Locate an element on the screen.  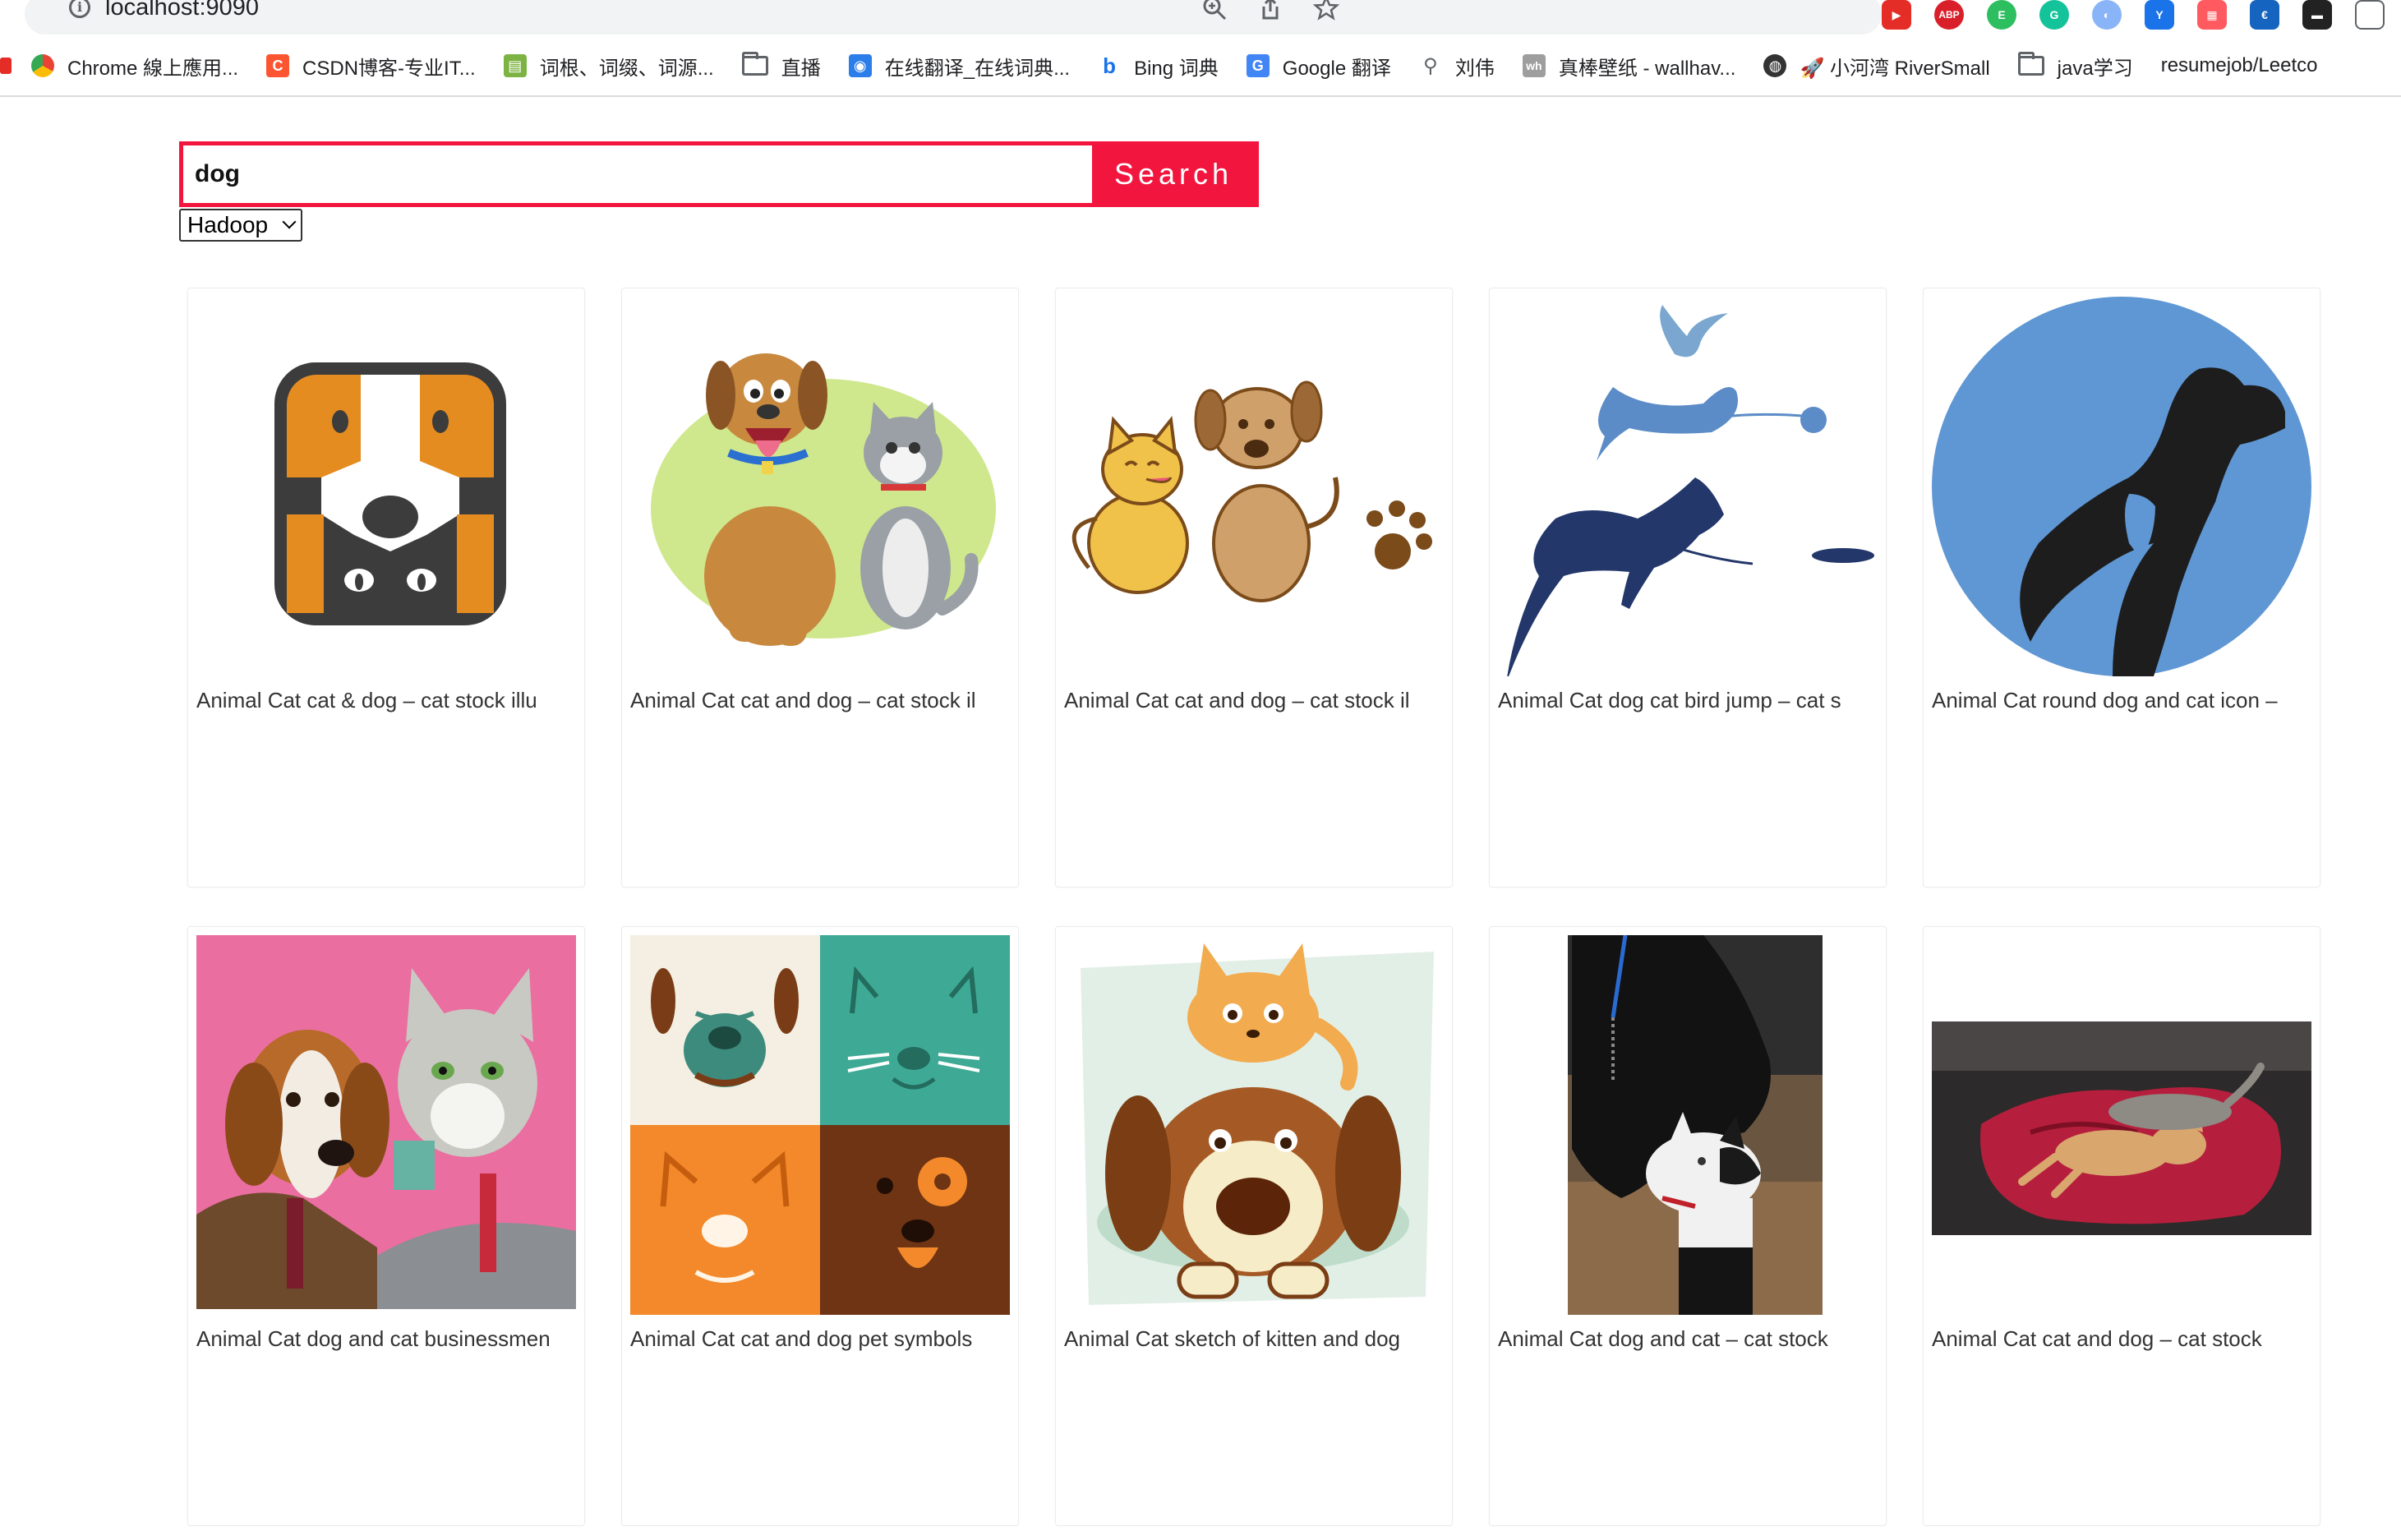
result-card: Animal Cat dog and cat businessmen is located at coordinates (386, 1226).